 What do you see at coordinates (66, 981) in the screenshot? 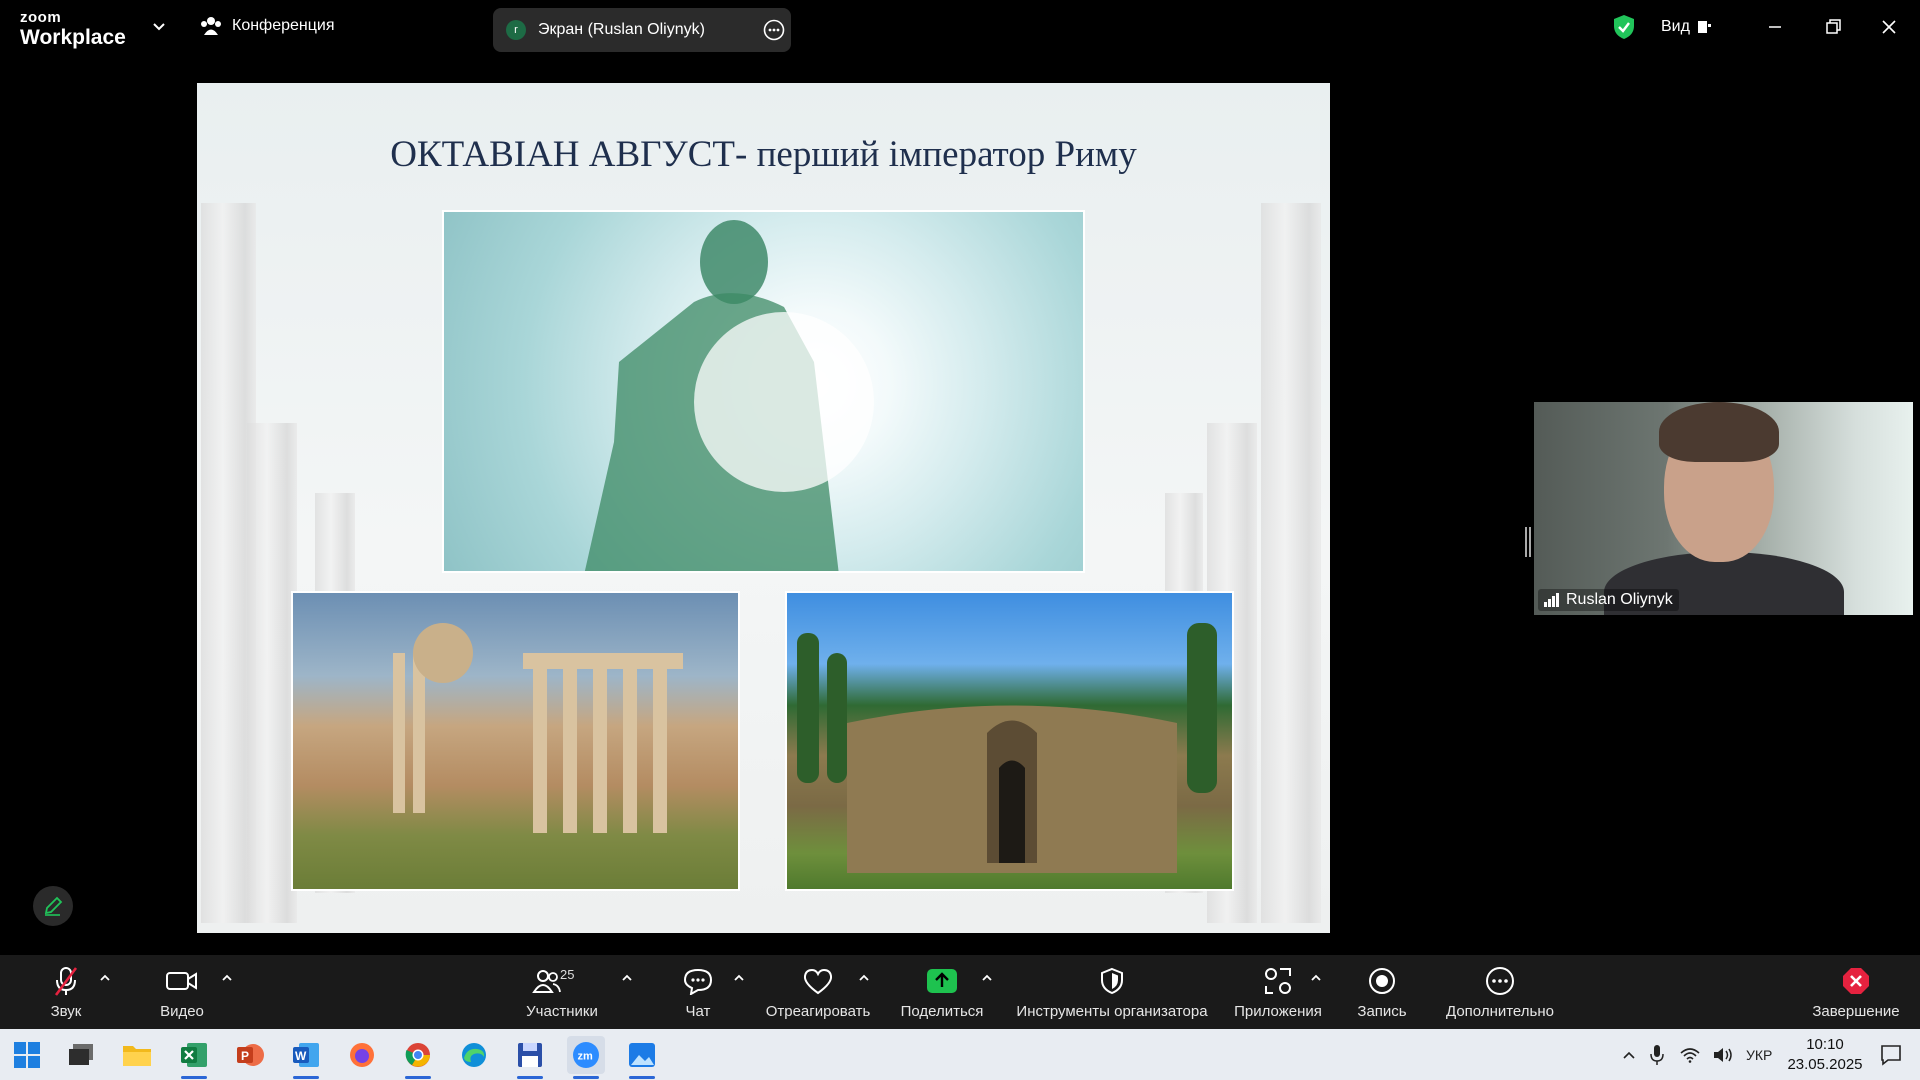
I see `microphone-muted-icon` at bounding box center [66, 981].